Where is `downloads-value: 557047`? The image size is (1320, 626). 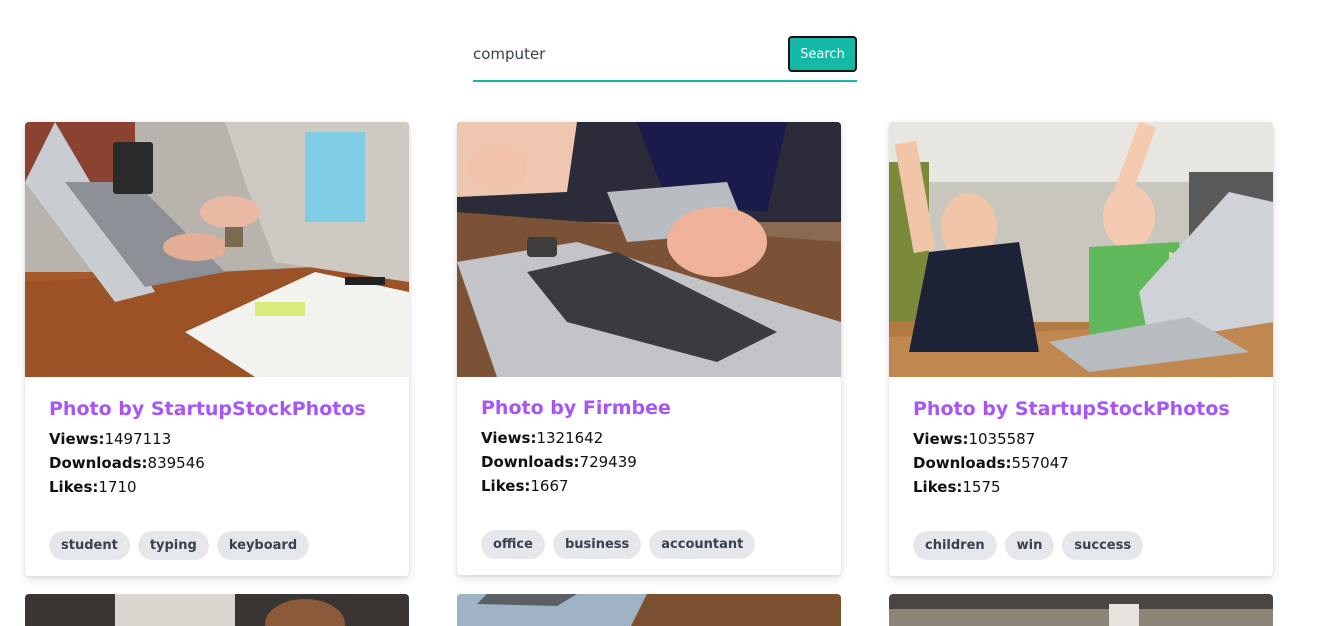 downloads-value: 557047 is located at coordinates (1040, 463).